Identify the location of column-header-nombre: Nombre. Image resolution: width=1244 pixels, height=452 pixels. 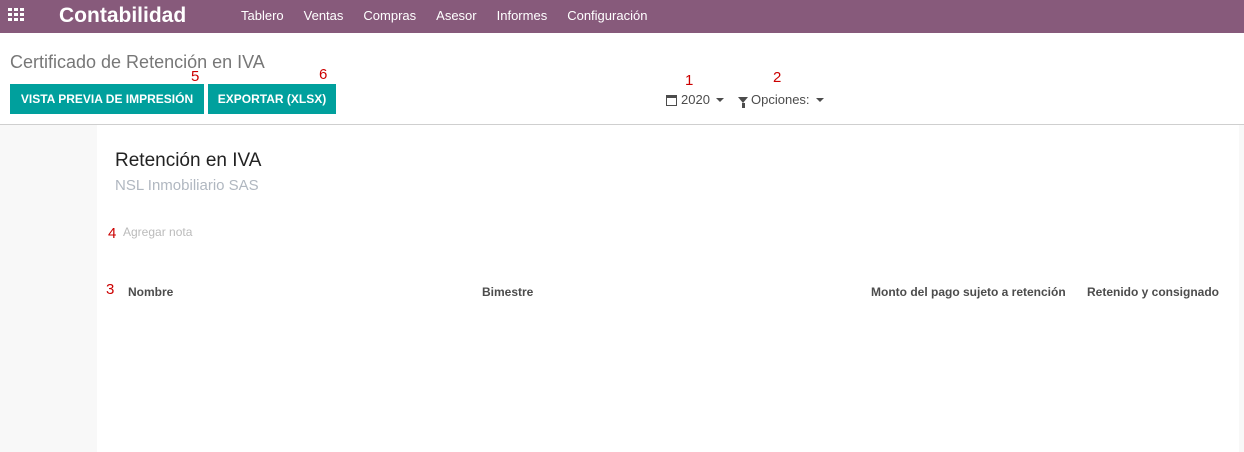
(151, 292).